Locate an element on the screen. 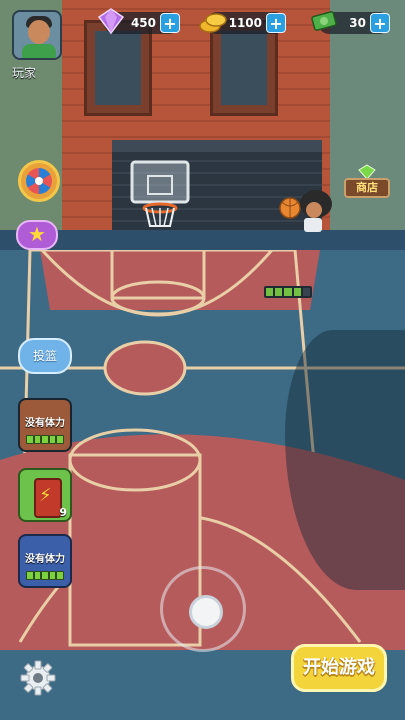  shop-label: 商店 is located at coordinates (367, 188).